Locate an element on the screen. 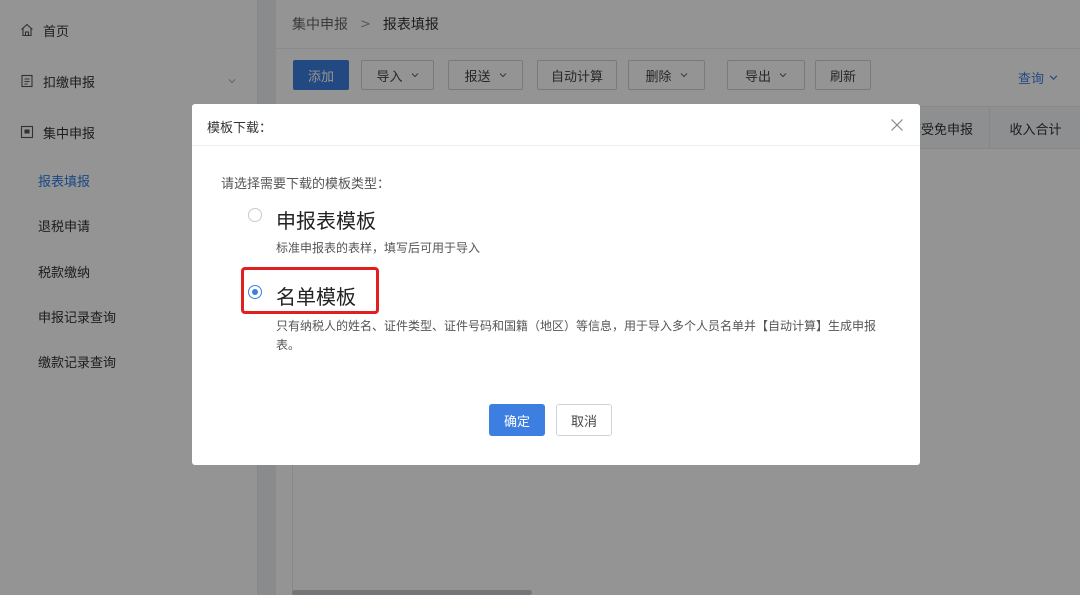  declaration-template-title: 申报表模板 is located at coordinates (326, 219).